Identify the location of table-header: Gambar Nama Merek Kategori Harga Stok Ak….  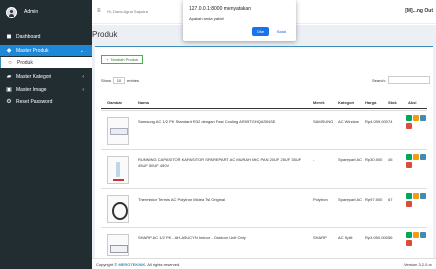
(264, 103).